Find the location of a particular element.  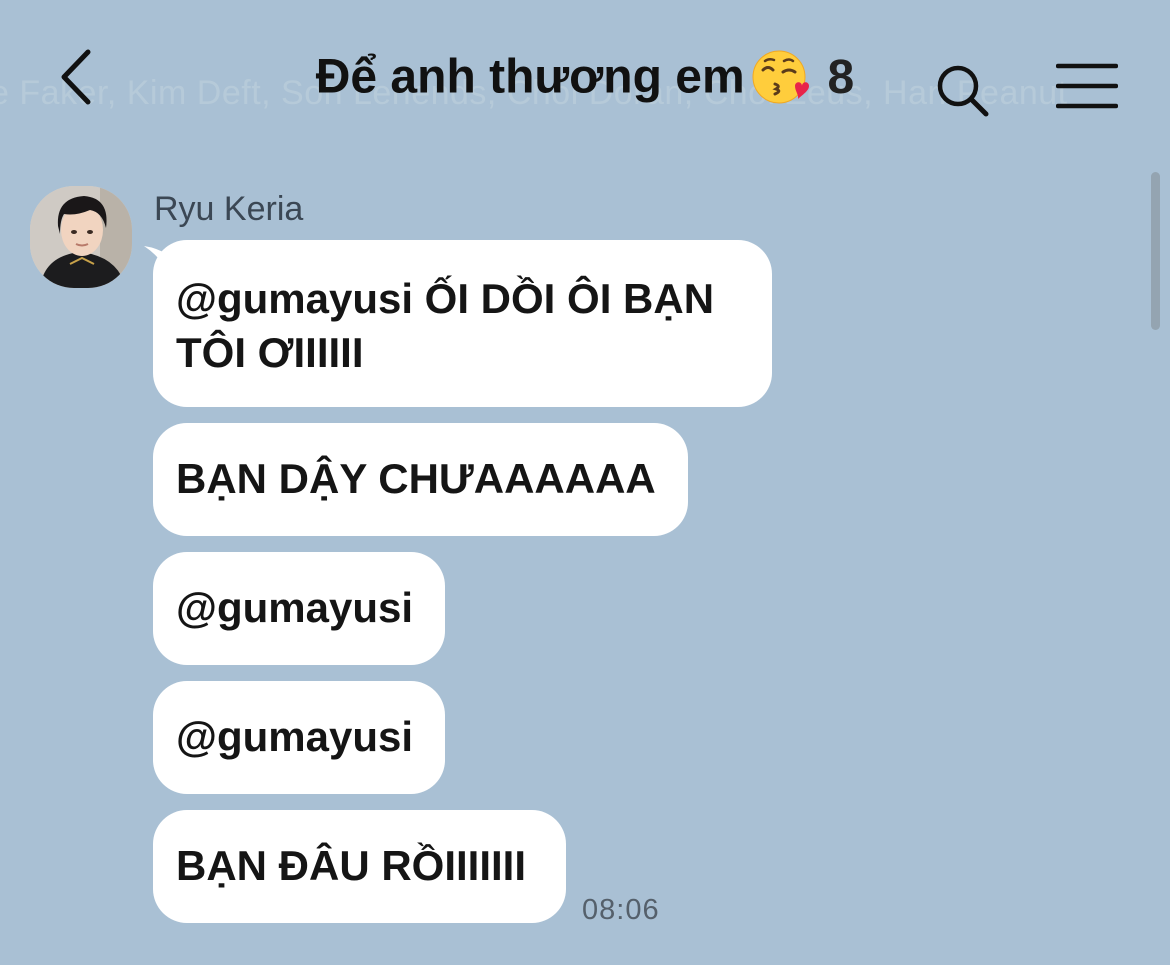

member-count: 8 is located at coordinates (841, 77).